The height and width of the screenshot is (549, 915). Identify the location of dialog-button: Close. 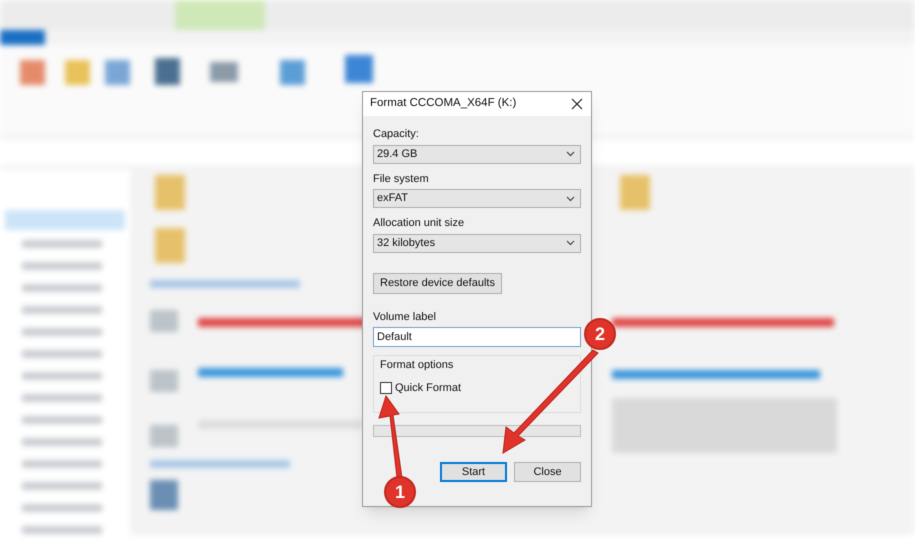
(547, 472).